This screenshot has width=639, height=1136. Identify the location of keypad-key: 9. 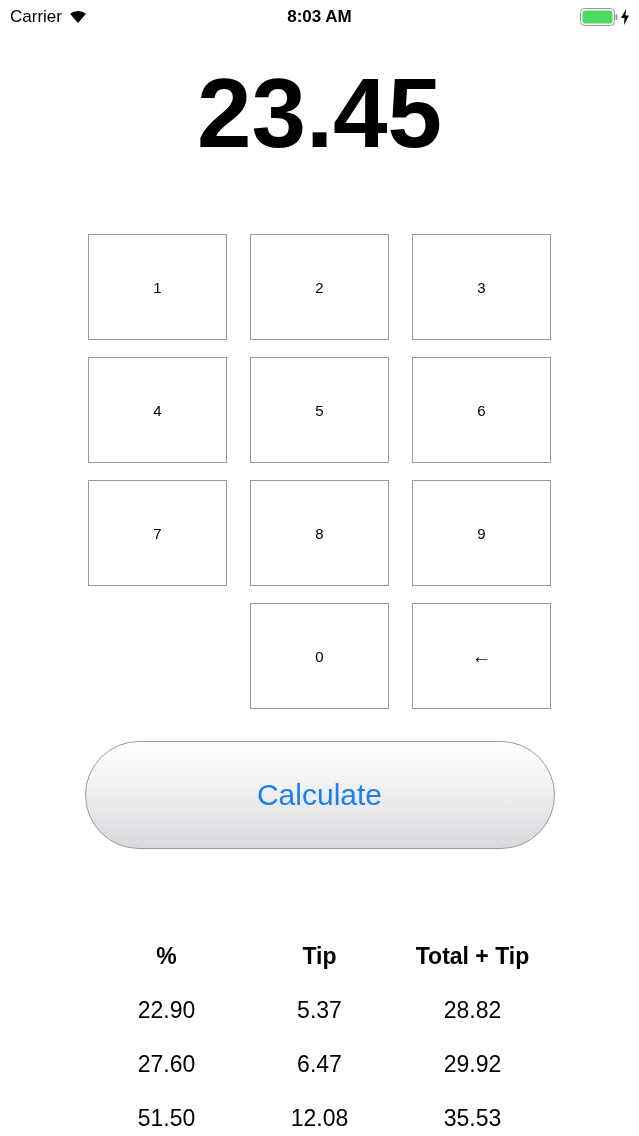
(481, 533).